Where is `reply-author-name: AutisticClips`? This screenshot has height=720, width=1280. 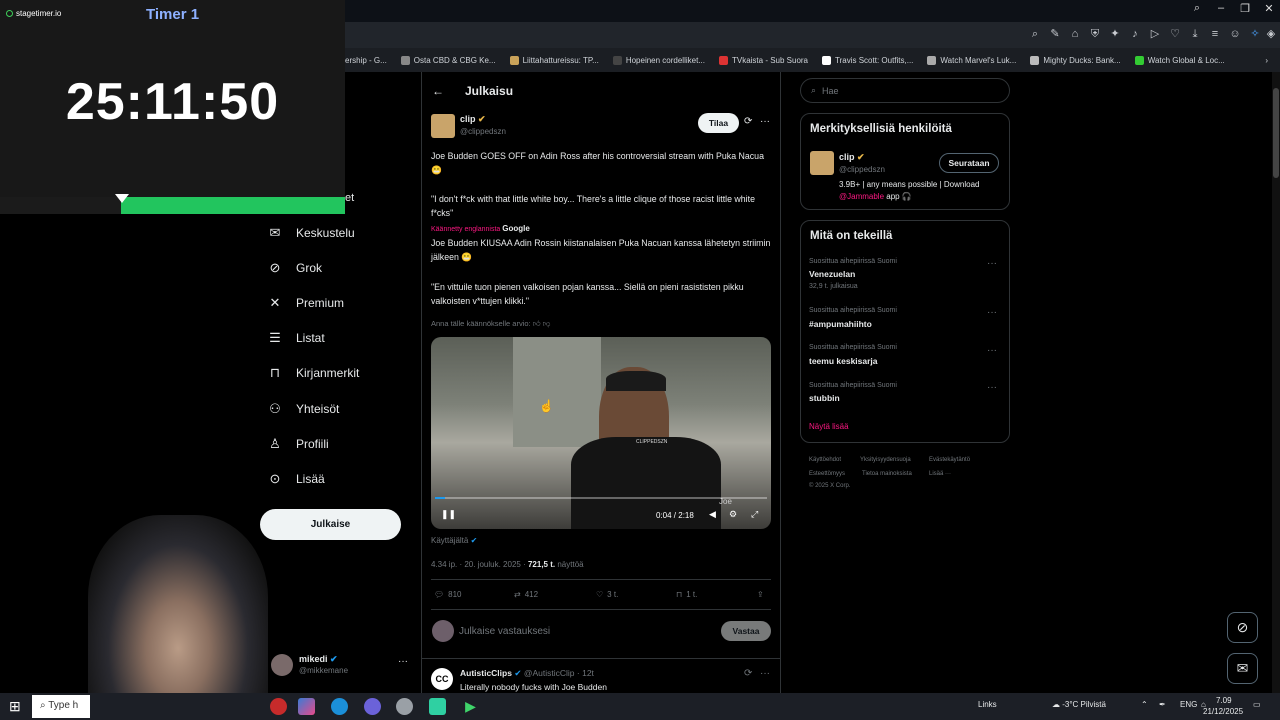 reply-author-name: AutisticClips is located at coordinates (486, 673).